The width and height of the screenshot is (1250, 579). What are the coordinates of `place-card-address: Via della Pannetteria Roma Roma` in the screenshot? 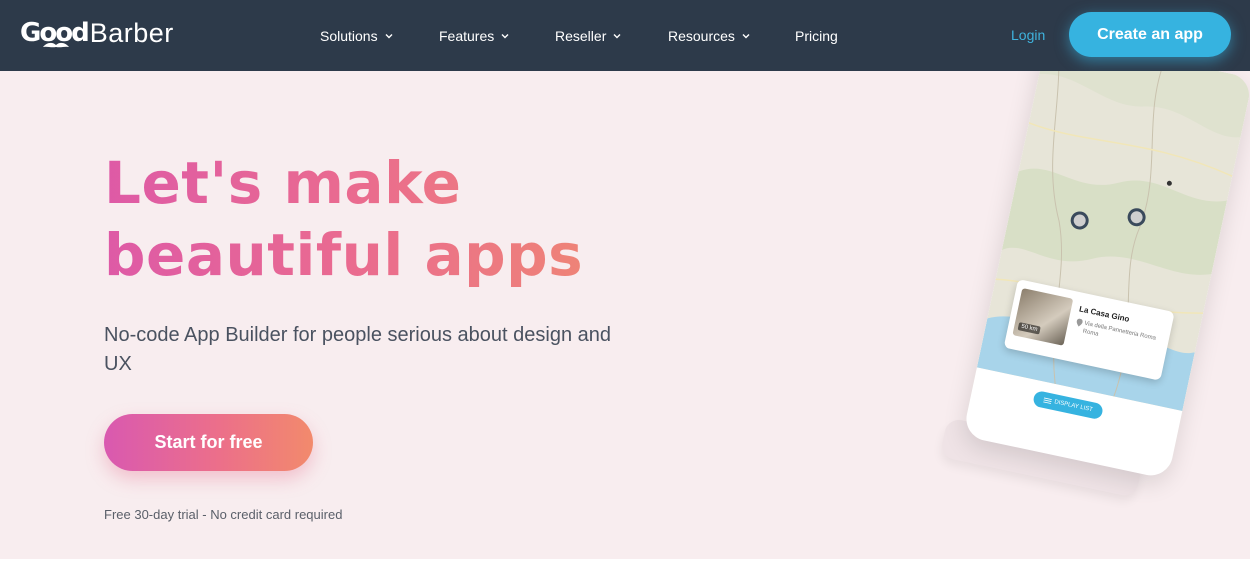 It's located at (1119, 331).